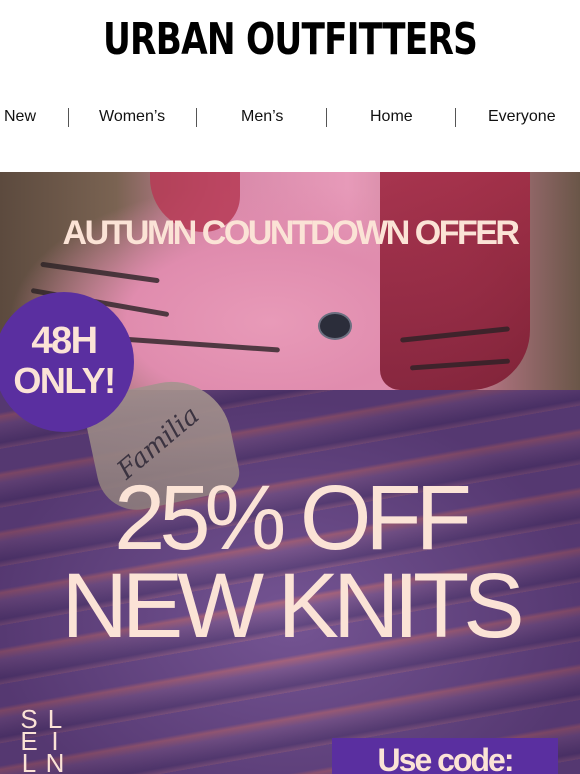 This screenshot has height=774, width=580. What do you see at coordinates (64, 341) in the screenshot?
I see `badge-text-hours: 48H` at bounding box center [64, 341].